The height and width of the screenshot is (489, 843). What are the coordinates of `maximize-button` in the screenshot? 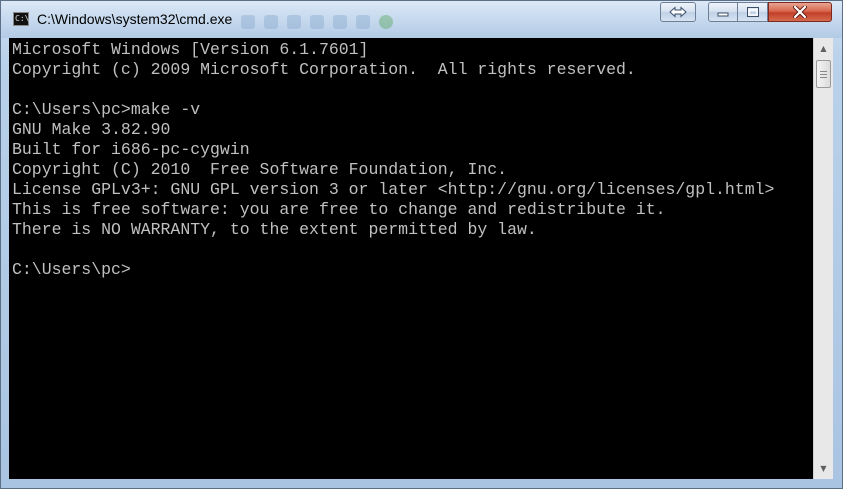 It's located at (753, 12).